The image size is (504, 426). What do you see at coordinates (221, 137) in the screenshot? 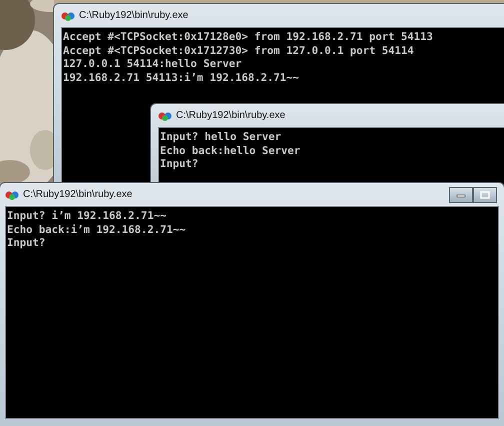
I see `console-line: Input? hello Server` at bounding box center [221, 137].